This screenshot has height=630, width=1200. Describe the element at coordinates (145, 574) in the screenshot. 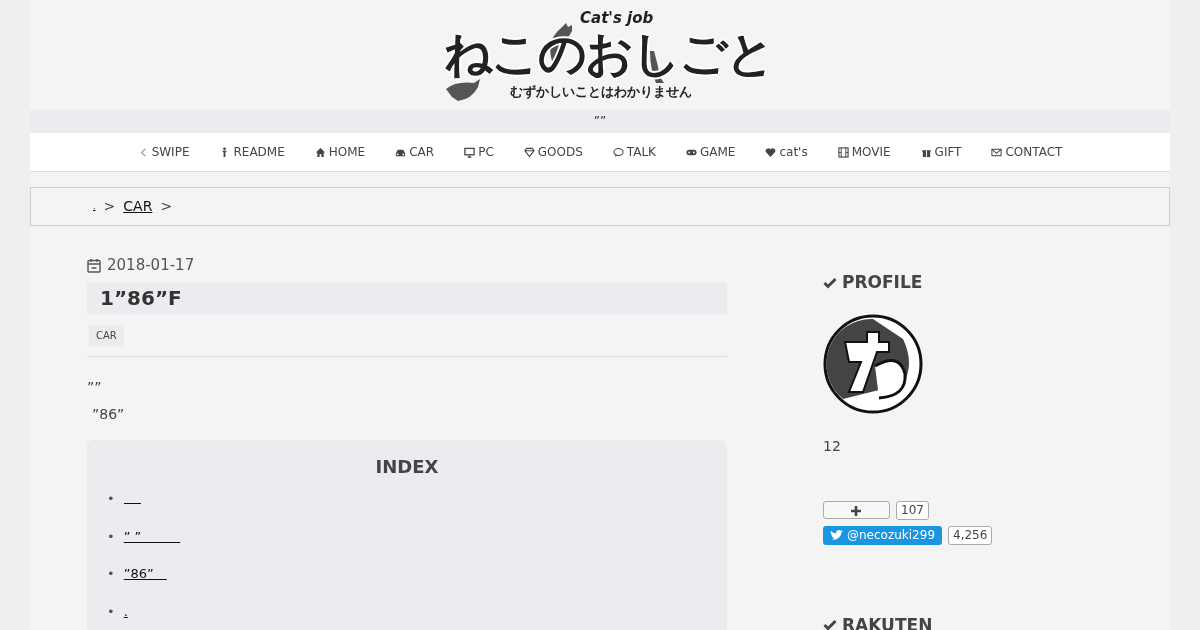

I see `toc-link: ”86”` at that location.